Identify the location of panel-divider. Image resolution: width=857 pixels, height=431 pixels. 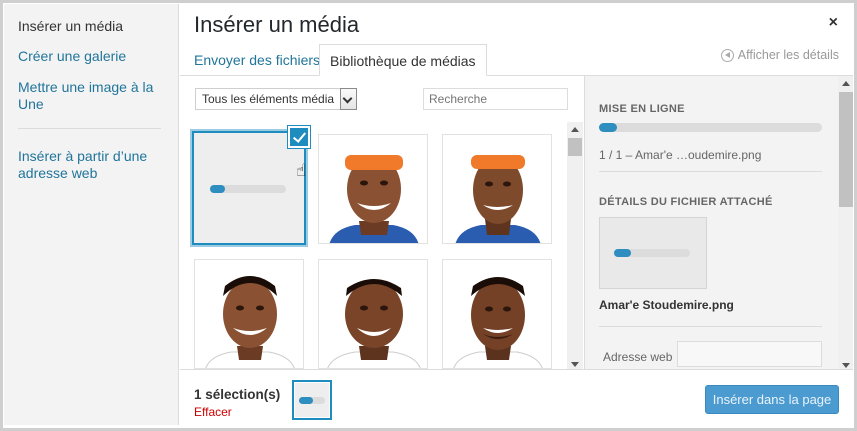
(710, 171).